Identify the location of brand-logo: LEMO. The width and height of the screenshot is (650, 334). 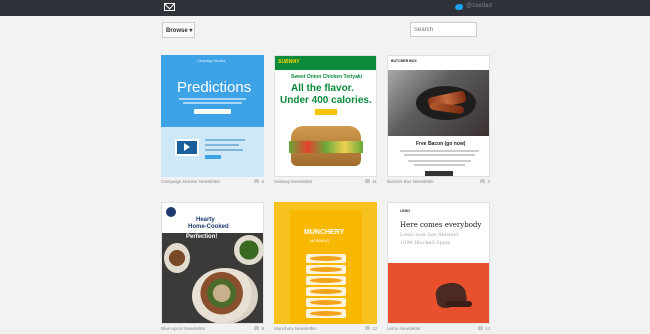
(405, 211).